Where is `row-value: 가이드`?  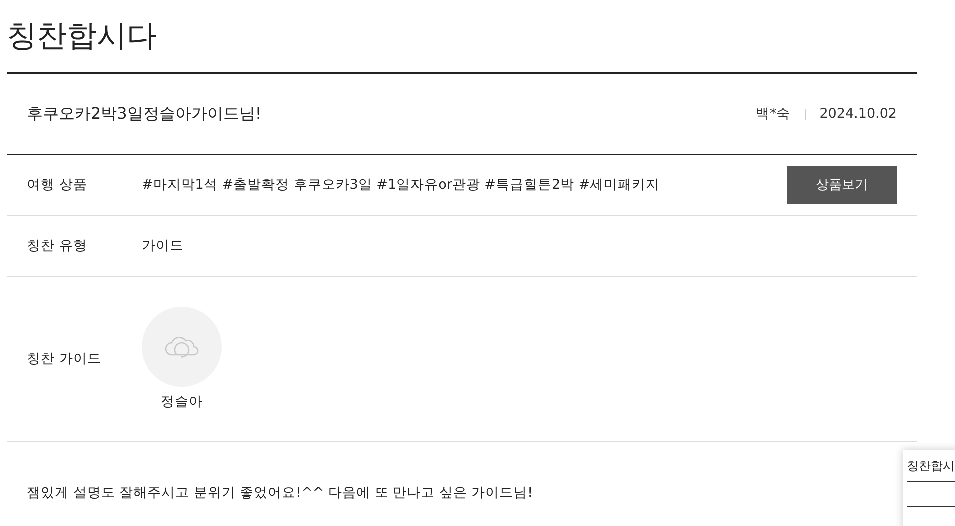 row-value: 가이드 is located at coordinates (163, 246).